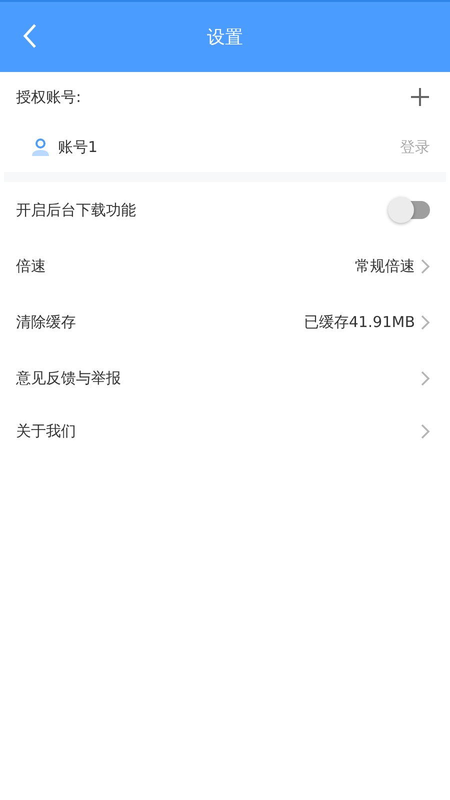 The height and width of the screenshot is (800, 450). I want to click on setting-label: 关于我们, so click(46, 431).